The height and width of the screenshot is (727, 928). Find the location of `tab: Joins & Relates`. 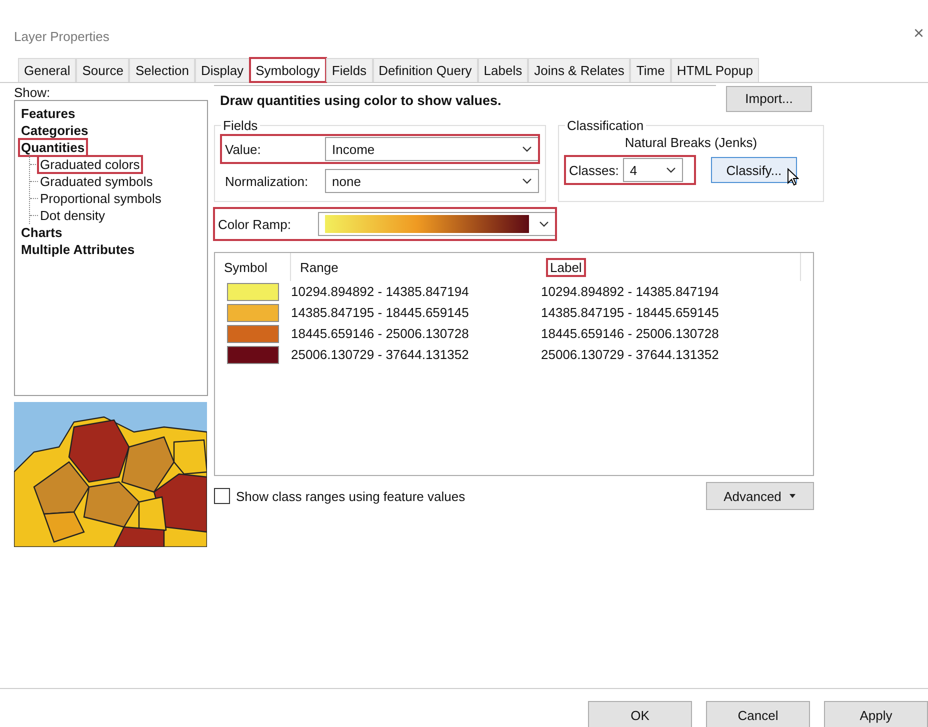

tab: Joins & Relates is located at coordinates (579, 70).